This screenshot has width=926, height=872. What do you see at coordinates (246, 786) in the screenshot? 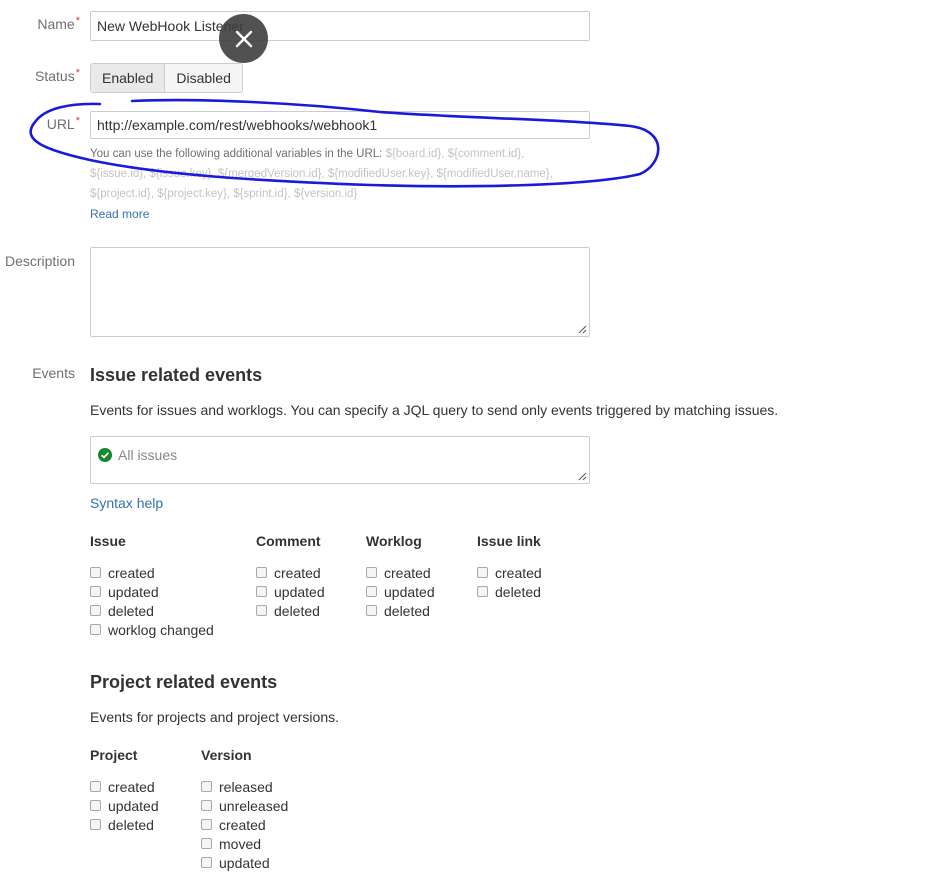
I see `checkbox-label: released` at bounding box center [246, 786].